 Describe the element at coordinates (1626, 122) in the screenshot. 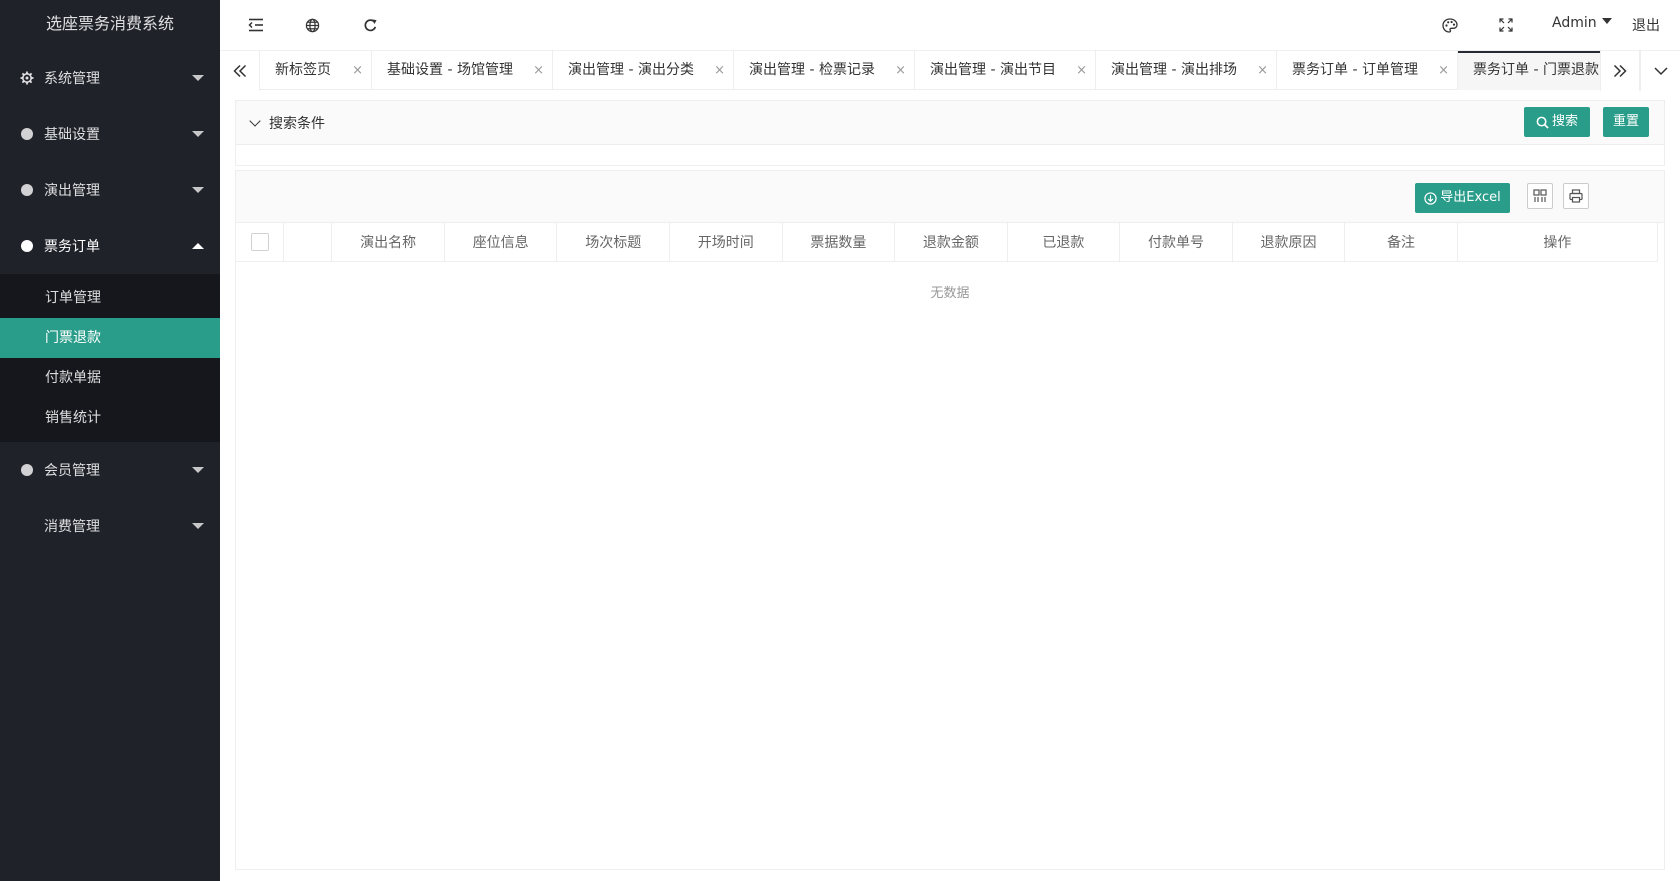

I see `reset-button: 重置` at that location.